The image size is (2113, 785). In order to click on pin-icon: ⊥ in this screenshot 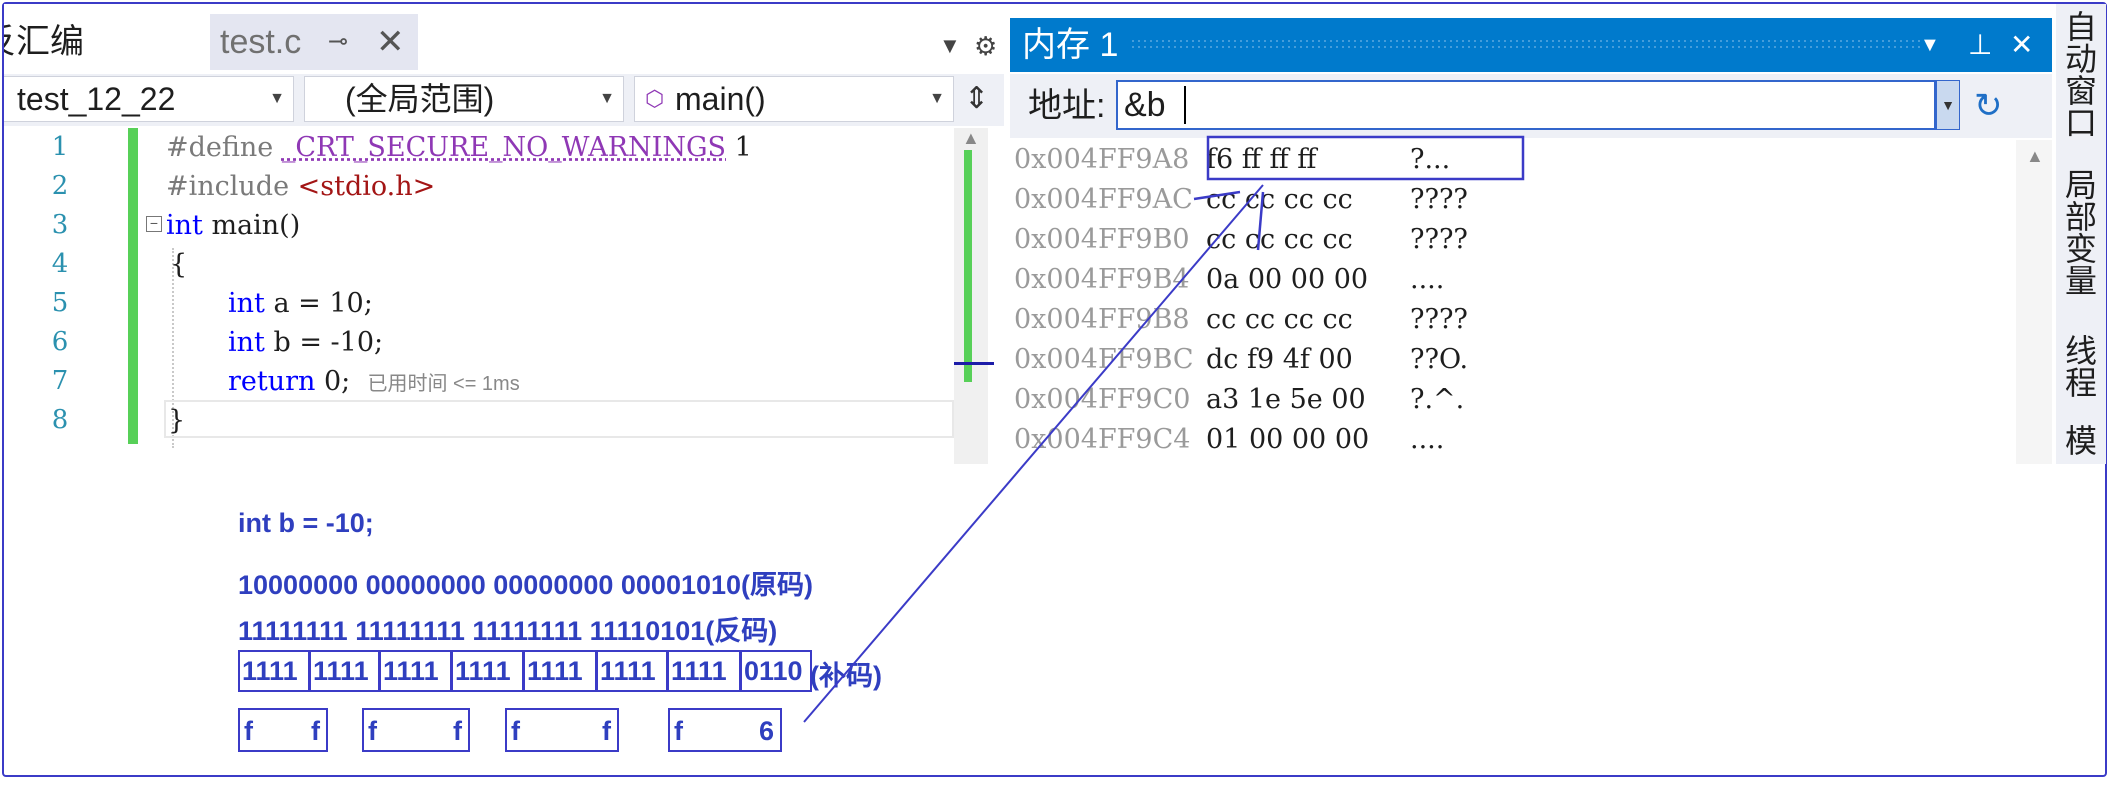, I will do `click(1980, 45)`.